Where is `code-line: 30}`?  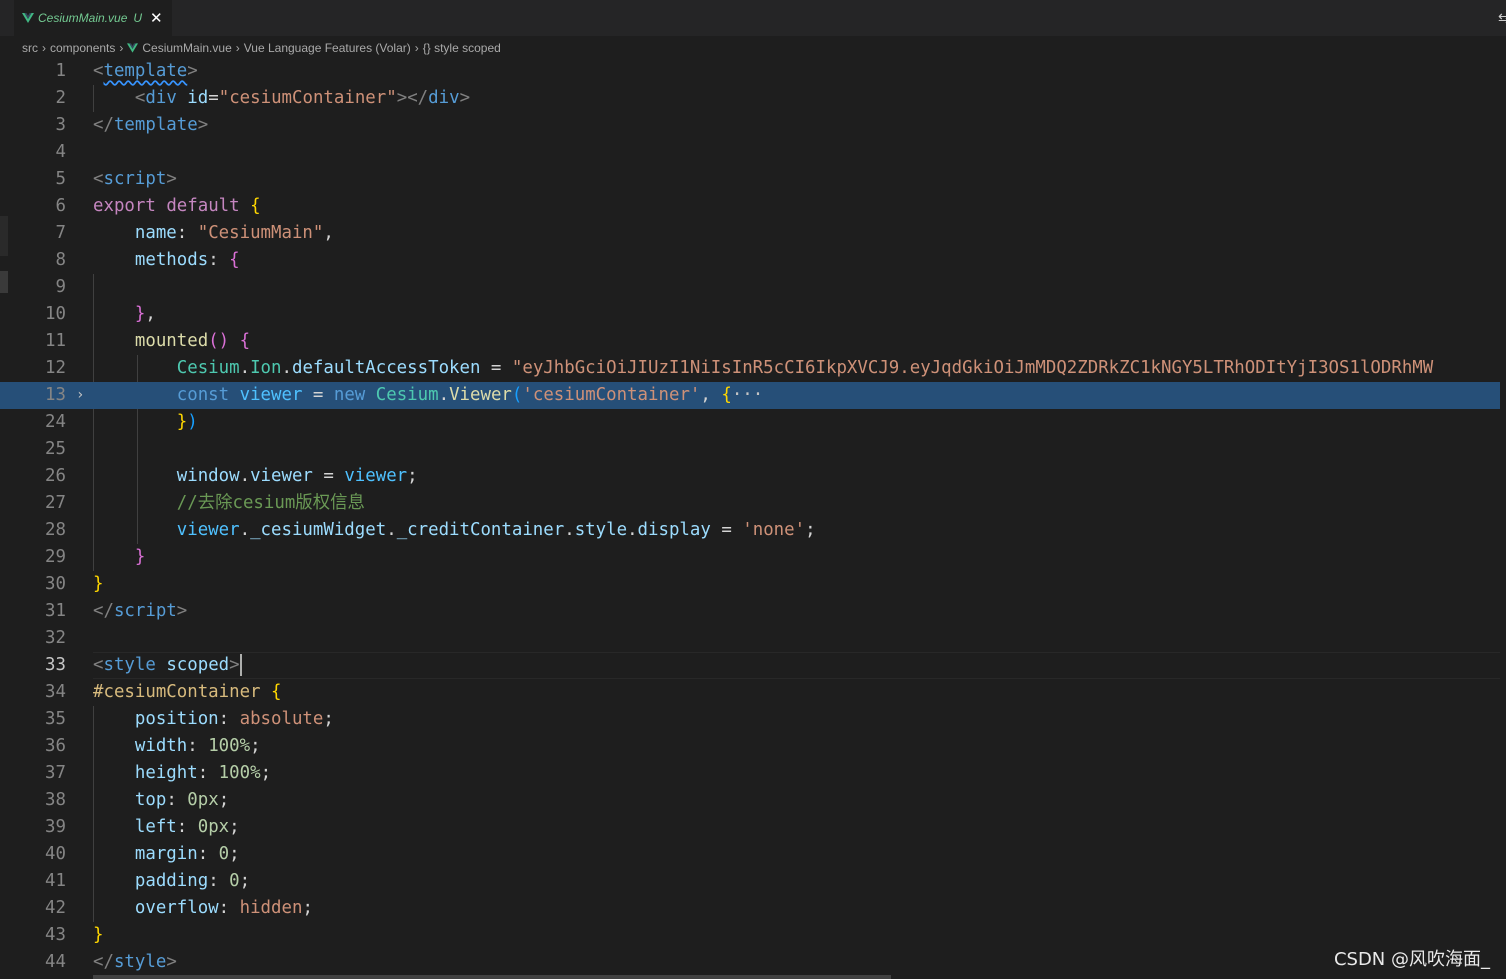 code-line: 30} is located at coordinates (750, 584).